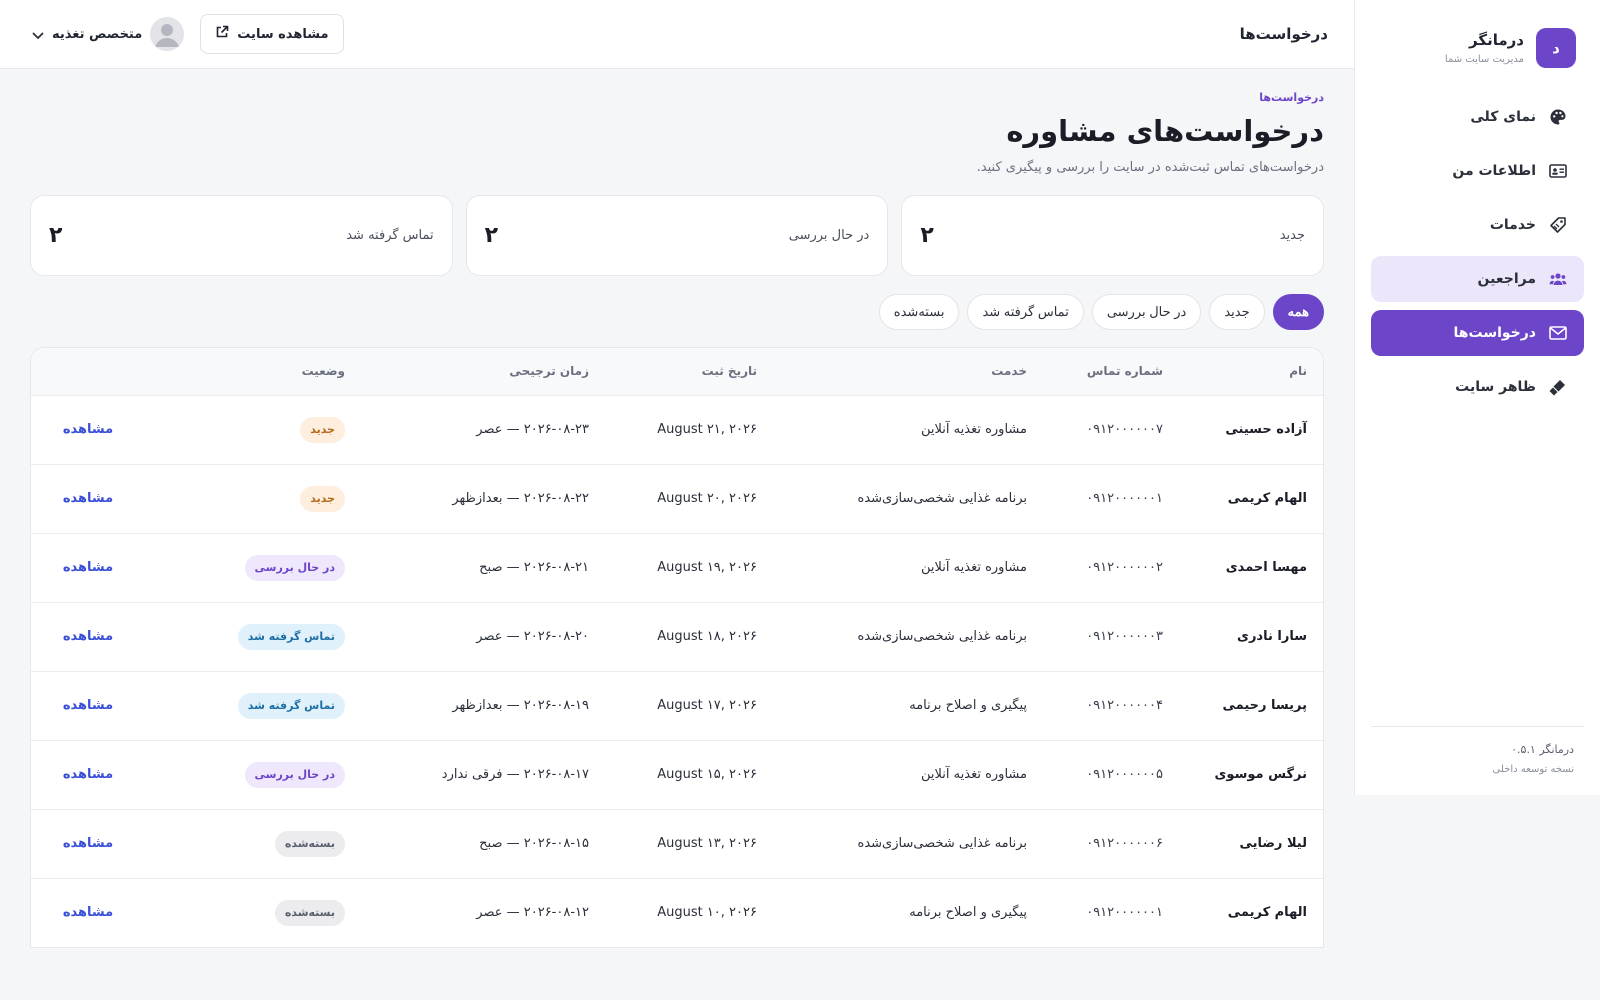 This screenshot has width=1600, height=1000. What do you see at coordinates (1124, 371) in the screenshot?
I see `column-header: شماره تماس` at bounding box center [1124, 371].